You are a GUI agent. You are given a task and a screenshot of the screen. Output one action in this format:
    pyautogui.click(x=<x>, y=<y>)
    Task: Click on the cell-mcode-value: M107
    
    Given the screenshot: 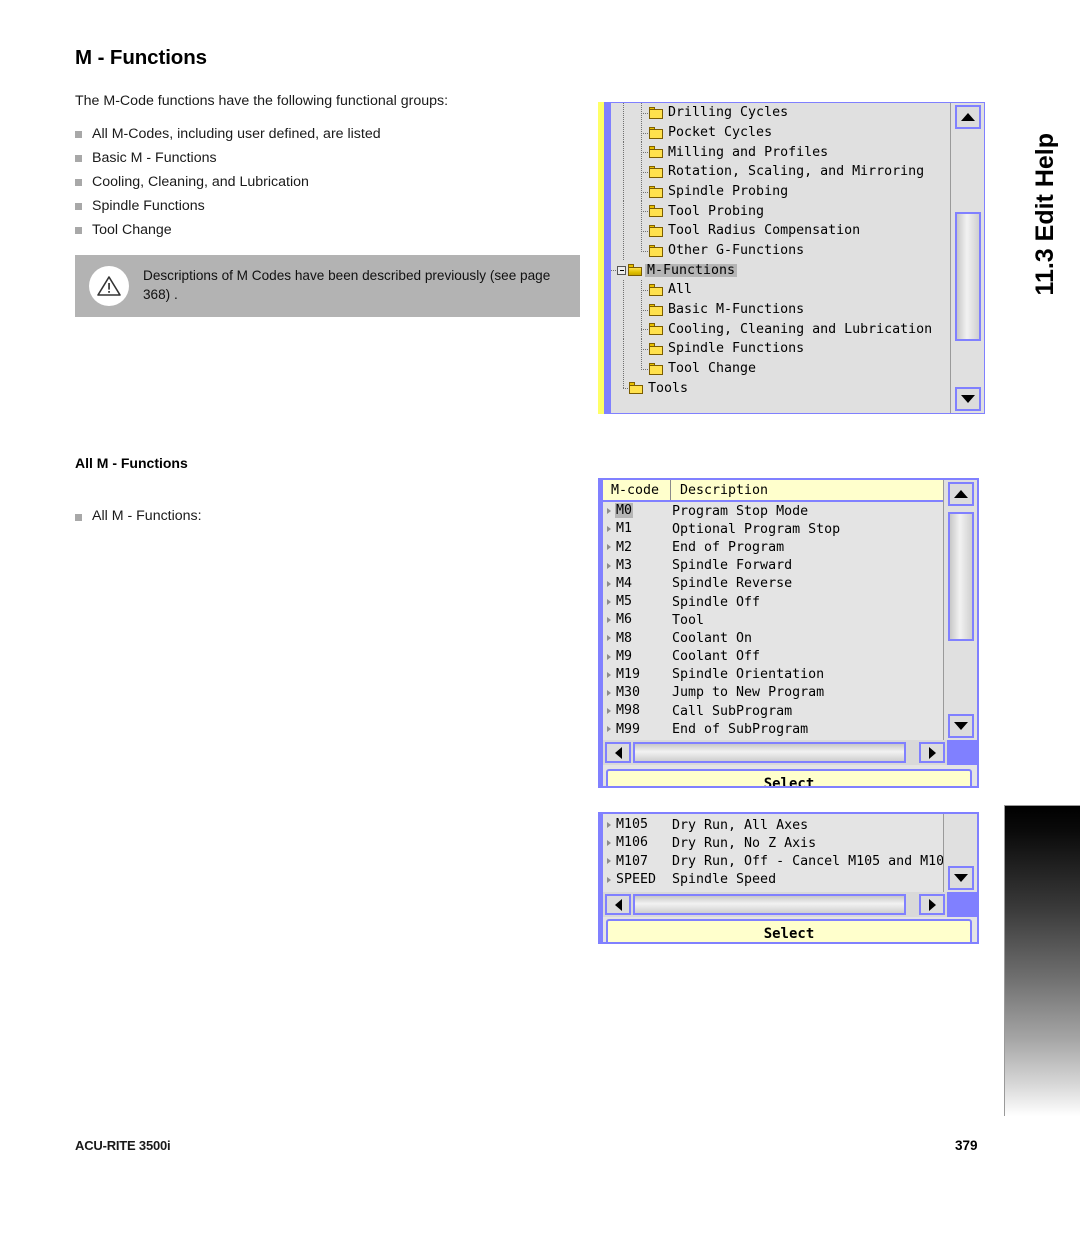 What is the action you would take?
    pyautogui.click(x=632, y=861)
    